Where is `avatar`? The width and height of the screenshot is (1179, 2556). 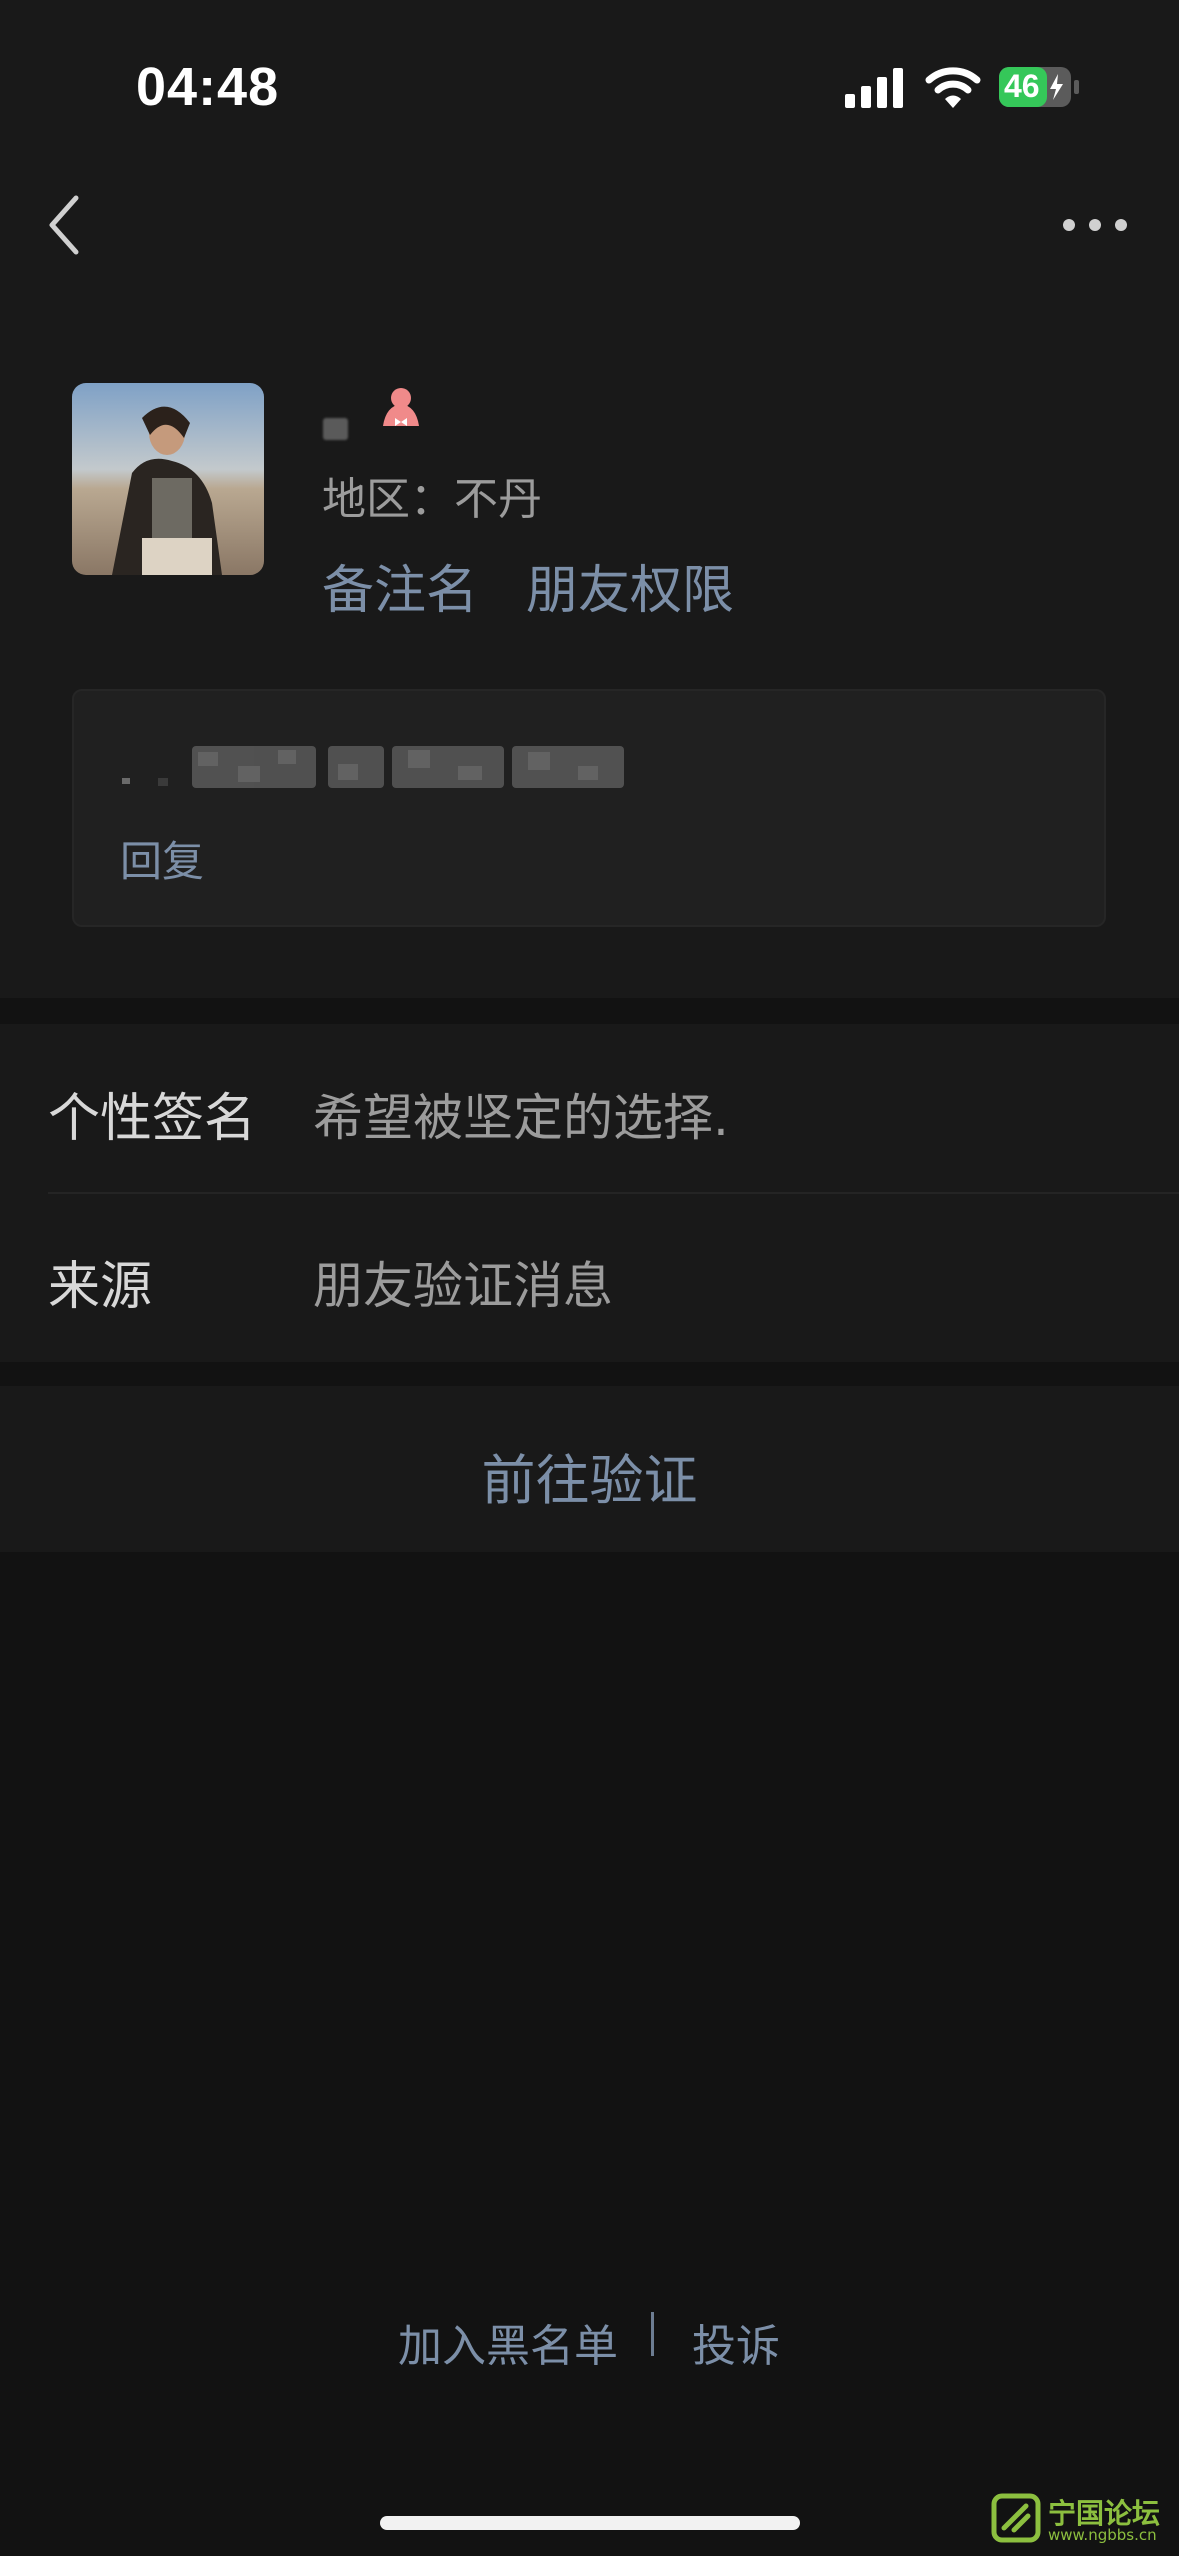
avatar is located at coordinates (168, 479).